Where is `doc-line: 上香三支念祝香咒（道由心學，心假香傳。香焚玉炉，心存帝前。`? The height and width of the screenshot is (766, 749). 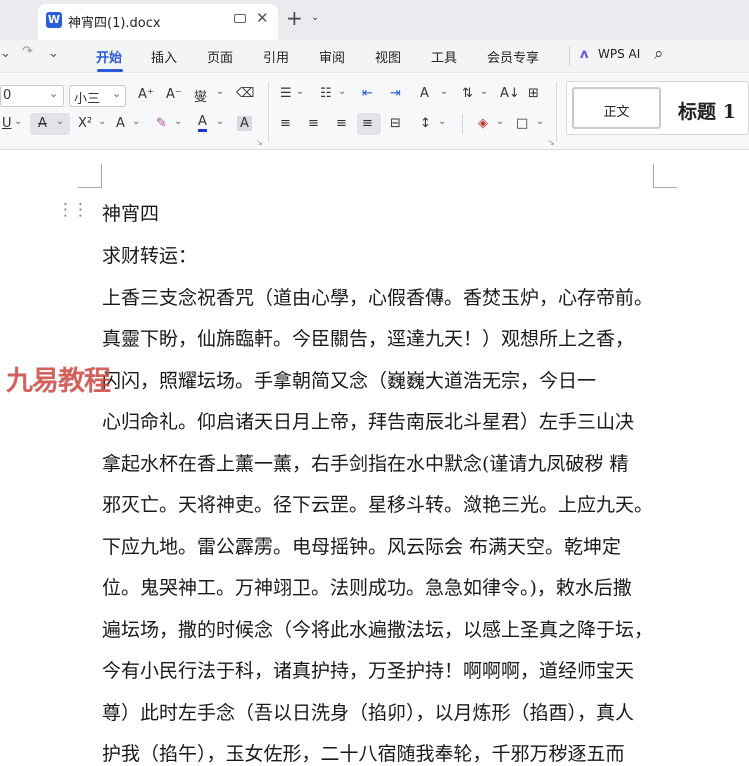
doc-line: 上香三支念祝香咒（道由心學，心假香傳。香焚玉炉，心存帝前。 is located at coordinates (377, 296).